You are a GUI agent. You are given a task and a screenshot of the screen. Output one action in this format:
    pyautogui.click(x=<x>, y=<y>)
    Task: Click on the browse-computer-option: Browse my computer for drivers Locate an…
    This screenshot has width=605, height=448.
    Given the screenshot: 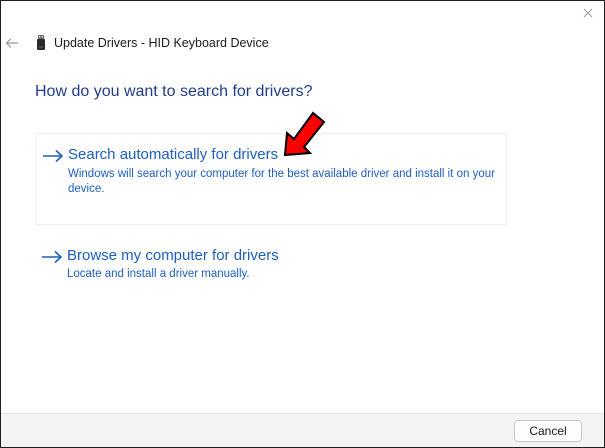 What is the action you would take?
    pyautogui.click(x=271, y=266)
    